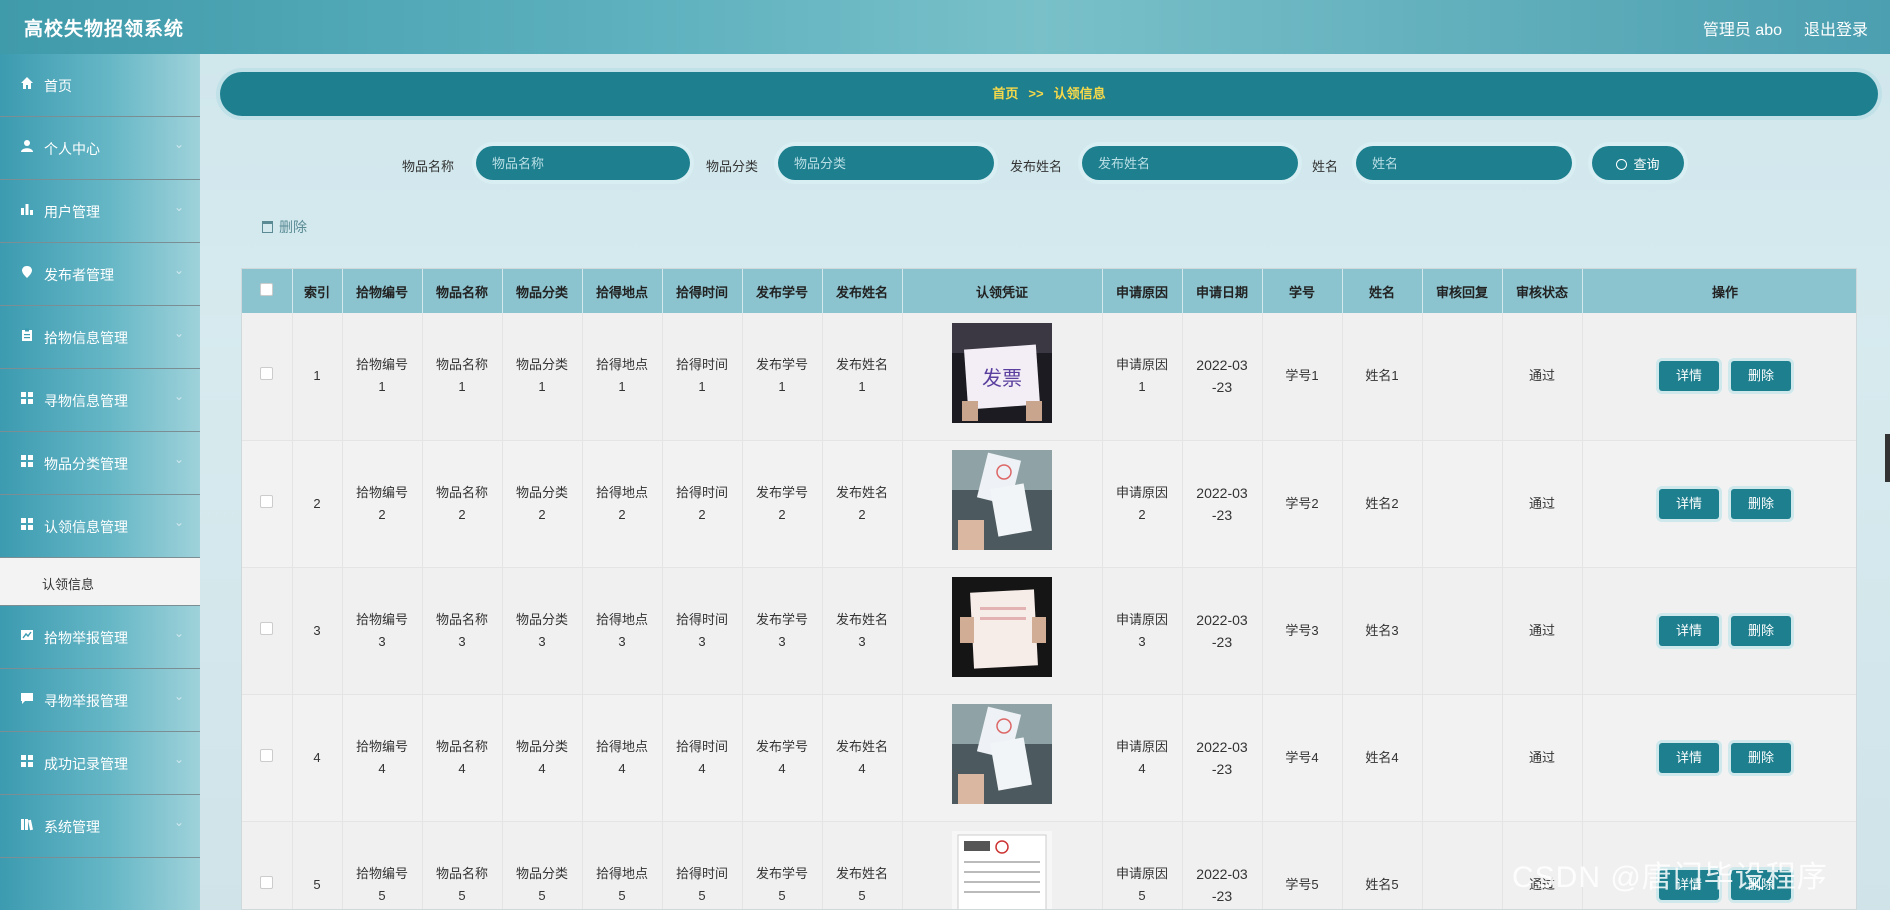 The width and height of the screenshot is (1890, 910). I want to click on cell-review-reply, so click(1462, 631).